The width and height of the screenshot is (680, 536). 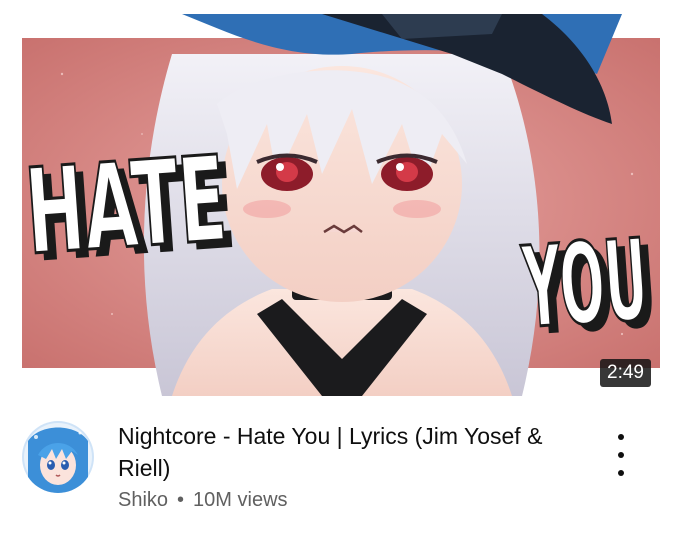 I want to click on more-vert-icon, so click(x=621, y=455).